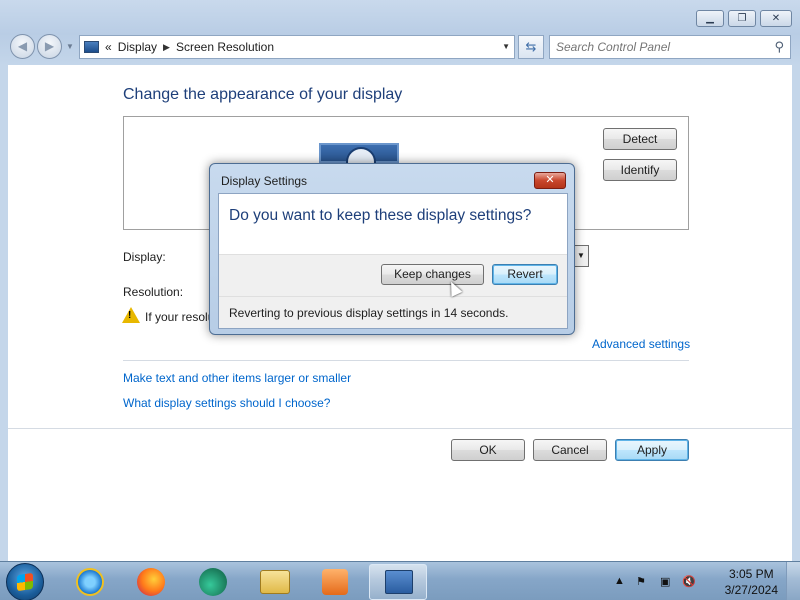 The image size is (800, 600). Describe the element at coordinates (793, 581) in the screenshot. I see `show-desktop-button` at that location.